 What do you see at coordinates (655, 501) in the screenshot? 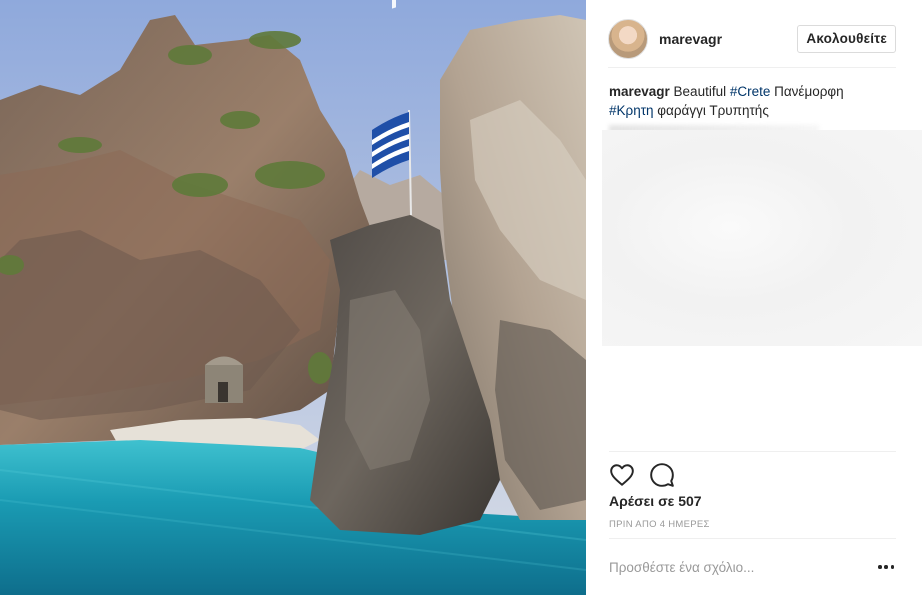
I see `likes-count: Αρέσει σε 507` at bounding box center [655, 501].